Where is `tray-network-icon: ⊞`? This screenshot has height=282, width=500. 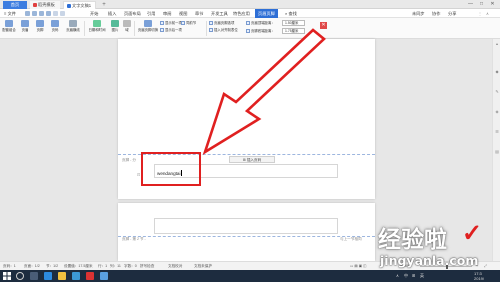 tray-network-icon: ⊞ is located at coordinates (413, 275).